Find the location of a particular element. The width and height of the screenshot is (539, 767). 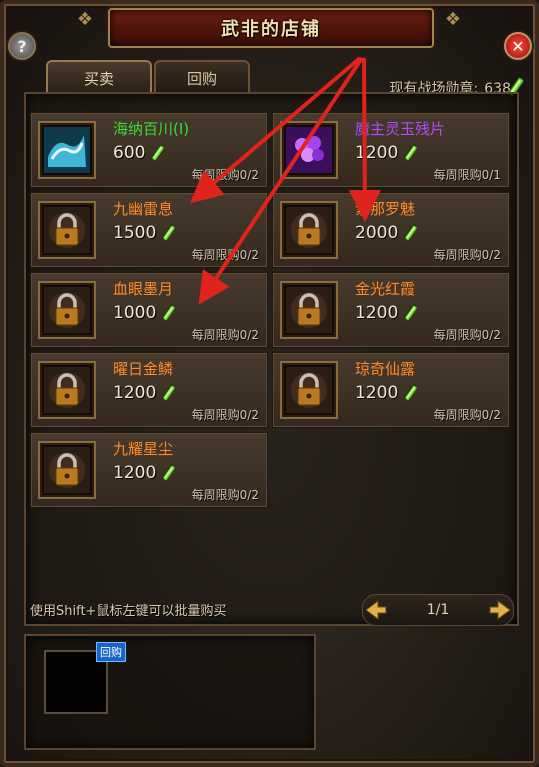

title-bar: 武非的店铺 is located at coordinates (271, 28).